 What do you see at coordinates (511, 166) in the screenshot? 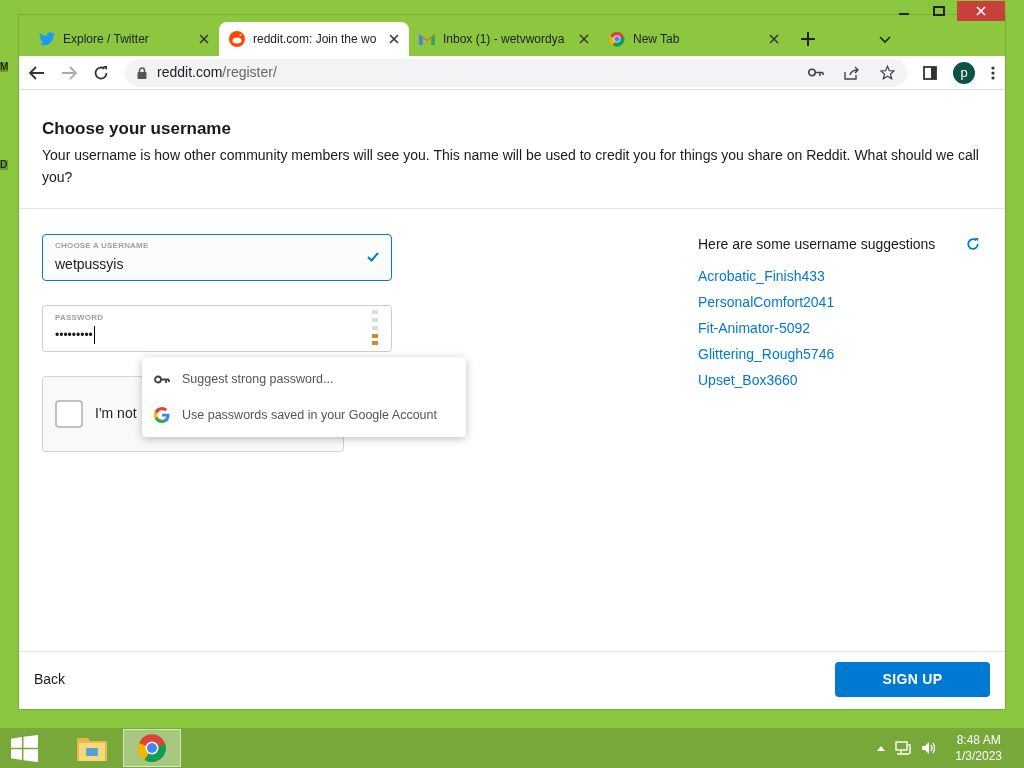
I see `page-description: Your username is how other community members will see you. This name will be used to credit you for things you share on Reddit. What should we call you?` at bounding box center [511, 166].